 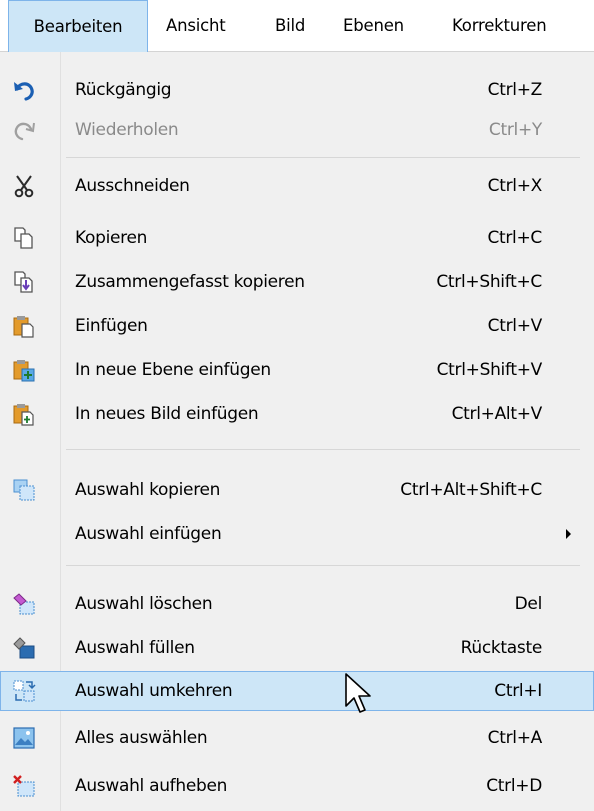 What do you see at coordinates (24, 490) in the screenshot?
I see `copy-selection-icon` at bounding box center [24, 490].